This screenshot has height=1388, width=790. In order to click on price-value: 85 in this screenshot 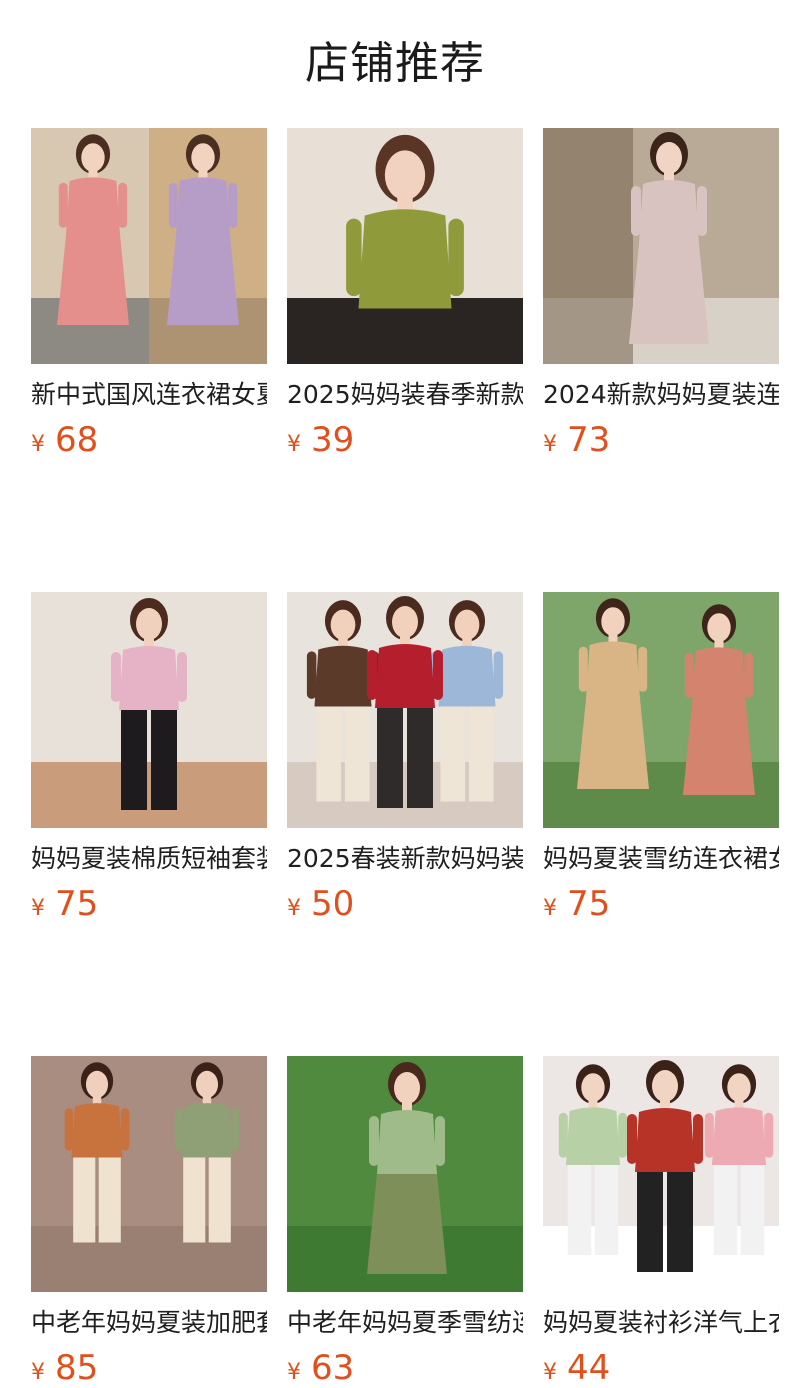, I will do `click(77, 1368)`.